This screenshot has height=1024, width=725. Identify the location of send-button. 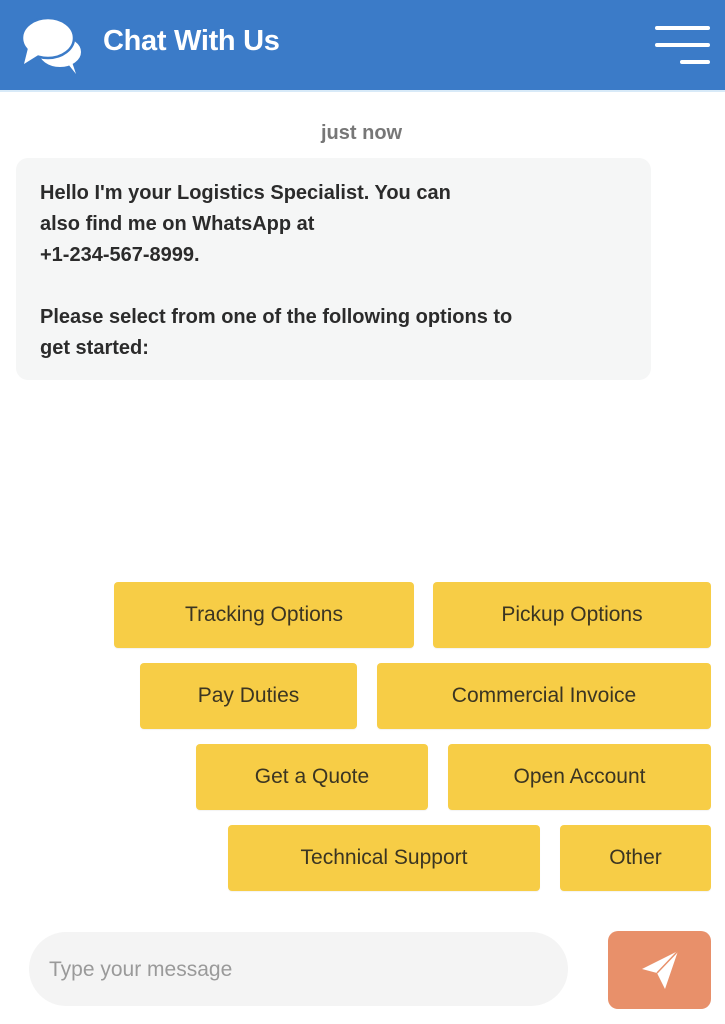
(659, 970).